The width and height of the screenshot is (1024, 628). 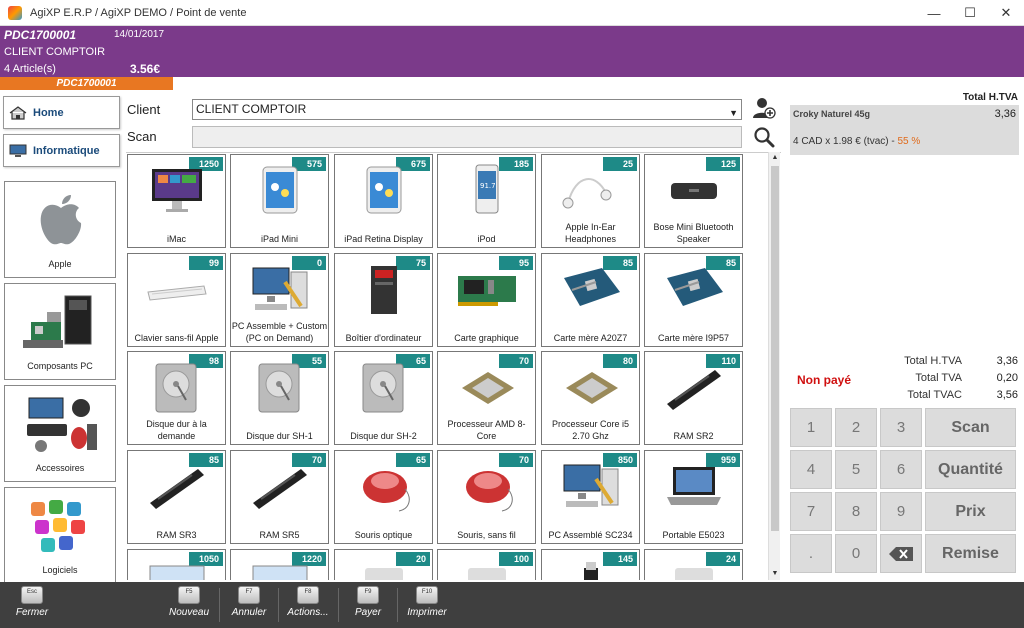 I want to click on key-4: 4, so click(x=811, y=469).